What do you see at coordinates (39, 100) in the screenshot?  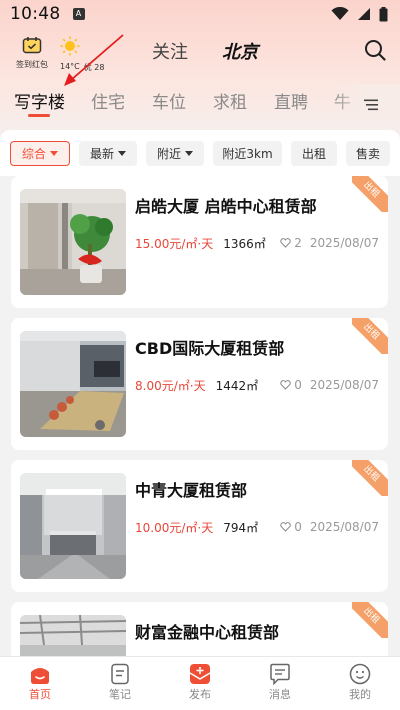 I see `category-tab-office: 写字楼` at bounding box center [39, 100].